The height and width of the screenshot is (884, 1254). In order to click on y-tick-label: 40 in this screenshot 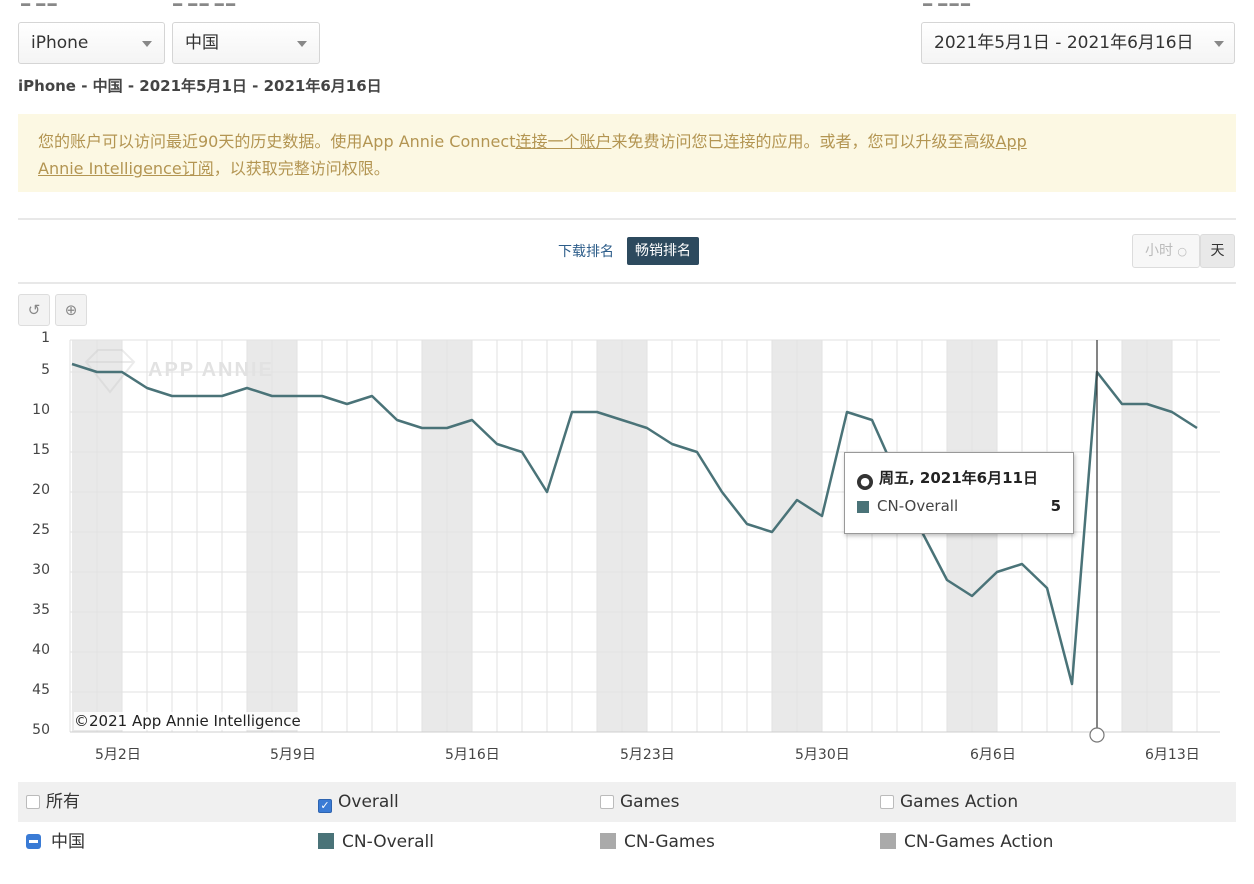, I will do `click(41, 650)`.